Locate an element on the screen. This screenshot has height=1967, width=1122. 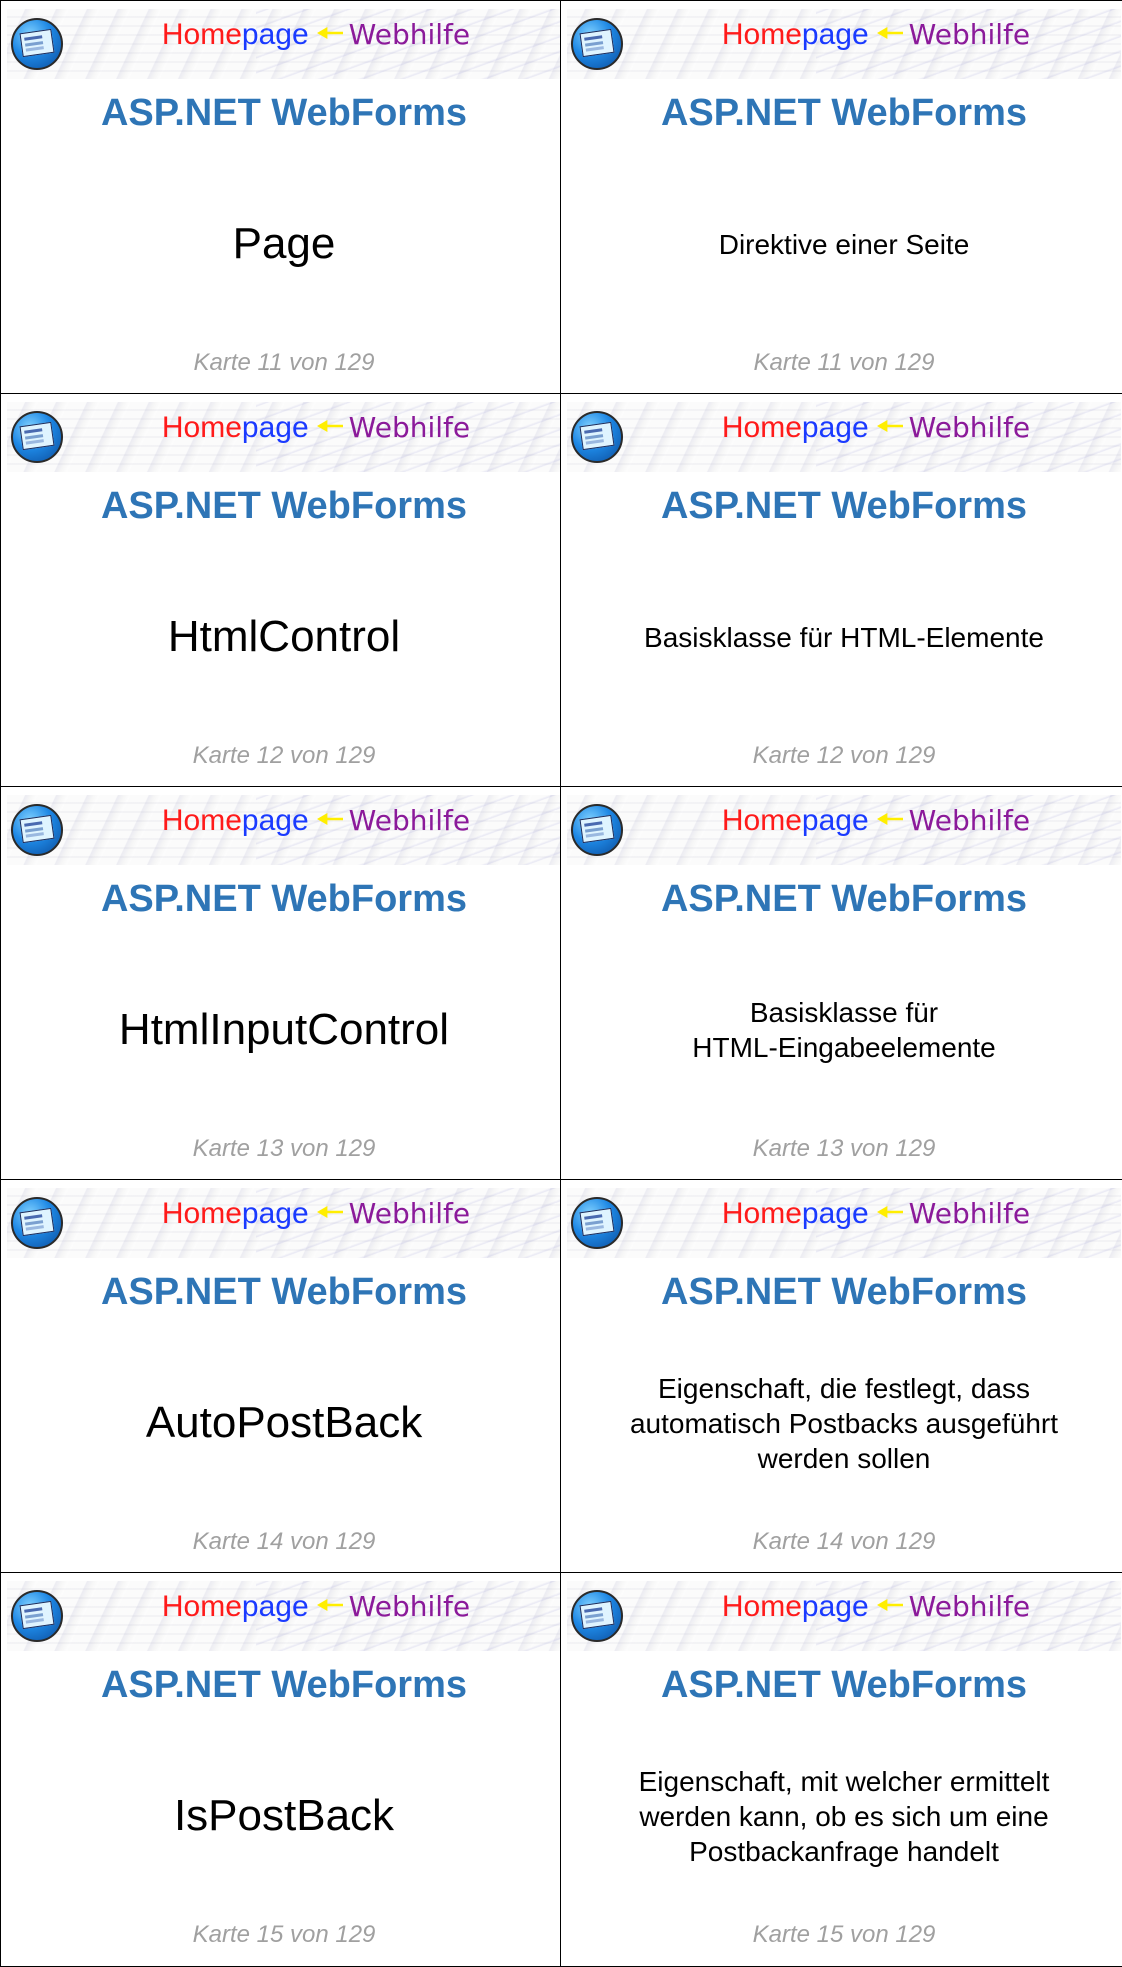
card-term: IsPostBack is located at coordinates (284, 1815).